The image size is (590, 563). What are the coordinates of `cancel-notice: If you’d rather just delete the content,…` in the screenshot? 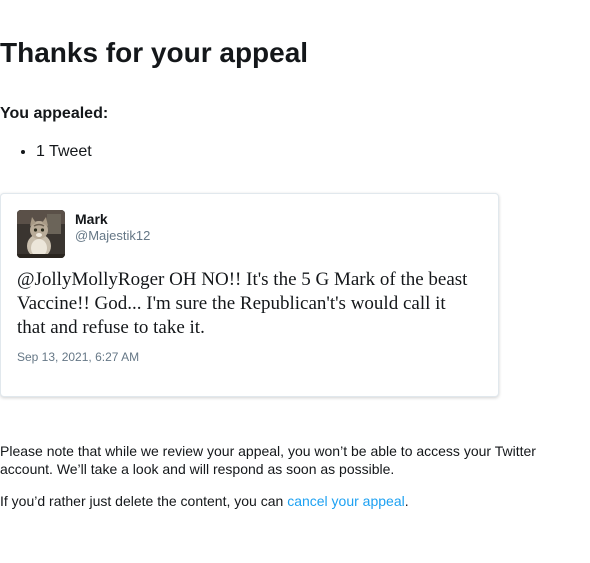 It's located at (204, 501).